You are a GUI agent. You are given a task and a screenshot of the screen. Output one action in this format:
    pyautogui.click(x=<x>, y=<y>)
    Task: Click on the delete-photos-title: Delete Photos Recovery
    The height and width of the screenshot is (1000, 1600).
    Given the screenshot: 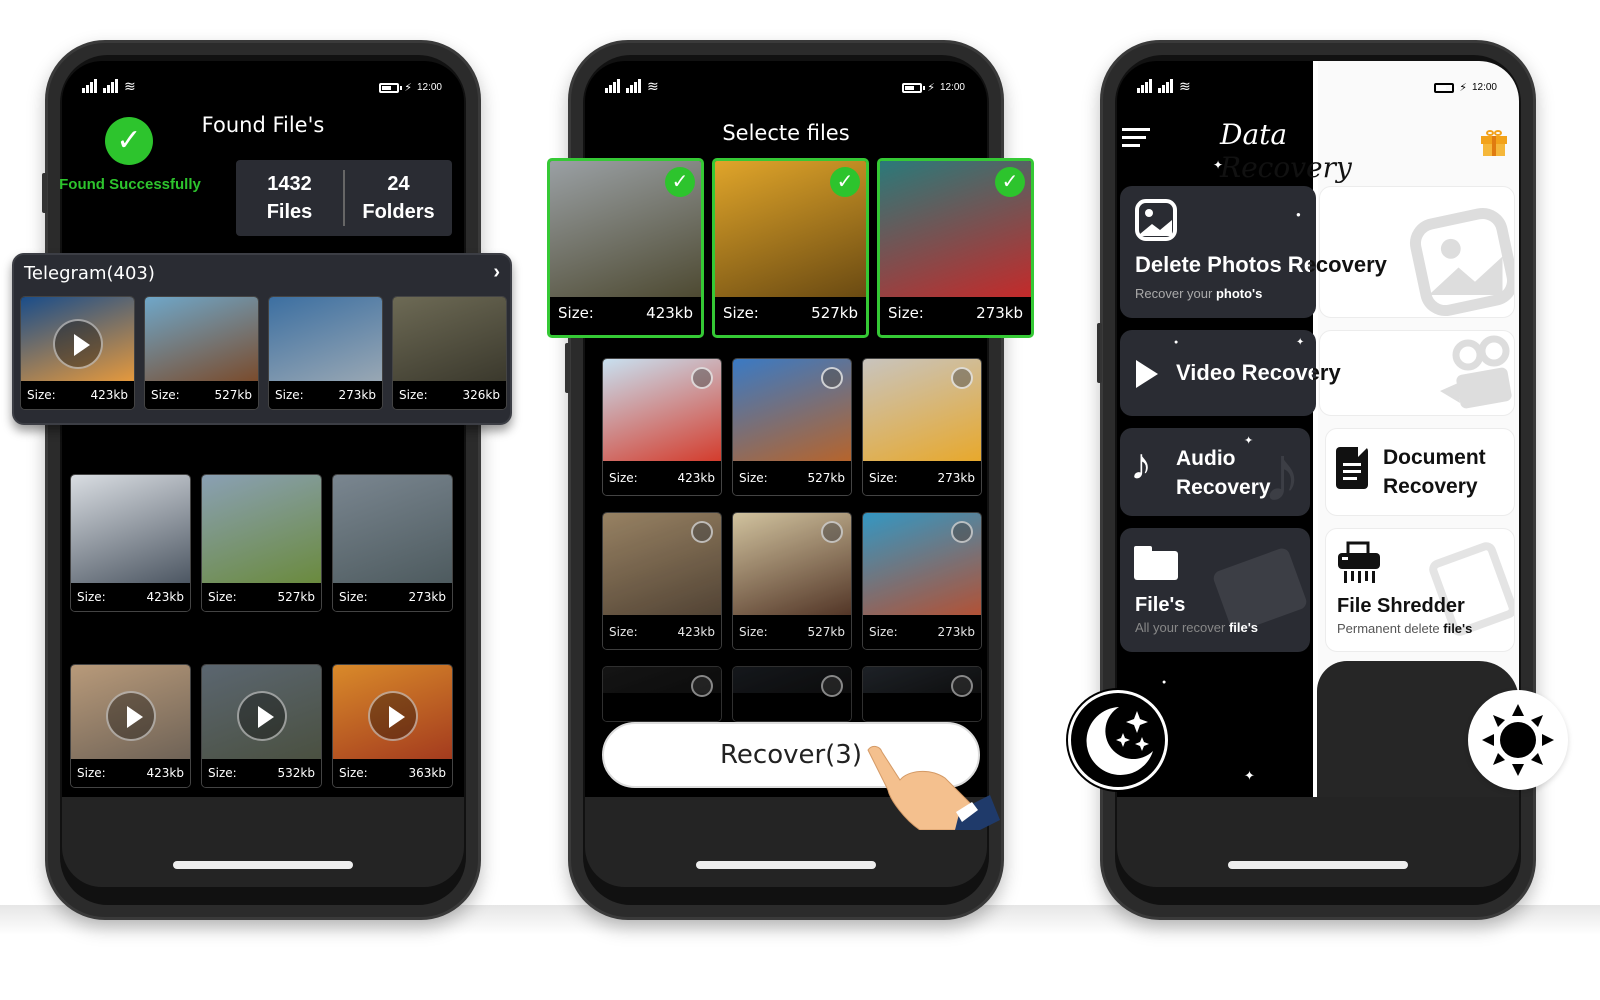 What is the action you would take?
    pyautogui.click(x=1261, y=265)
    